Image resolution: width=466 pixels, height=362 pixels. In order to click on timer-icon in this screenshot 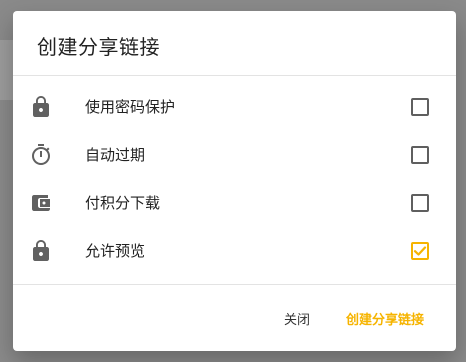, I will do `click(41, 155)`.